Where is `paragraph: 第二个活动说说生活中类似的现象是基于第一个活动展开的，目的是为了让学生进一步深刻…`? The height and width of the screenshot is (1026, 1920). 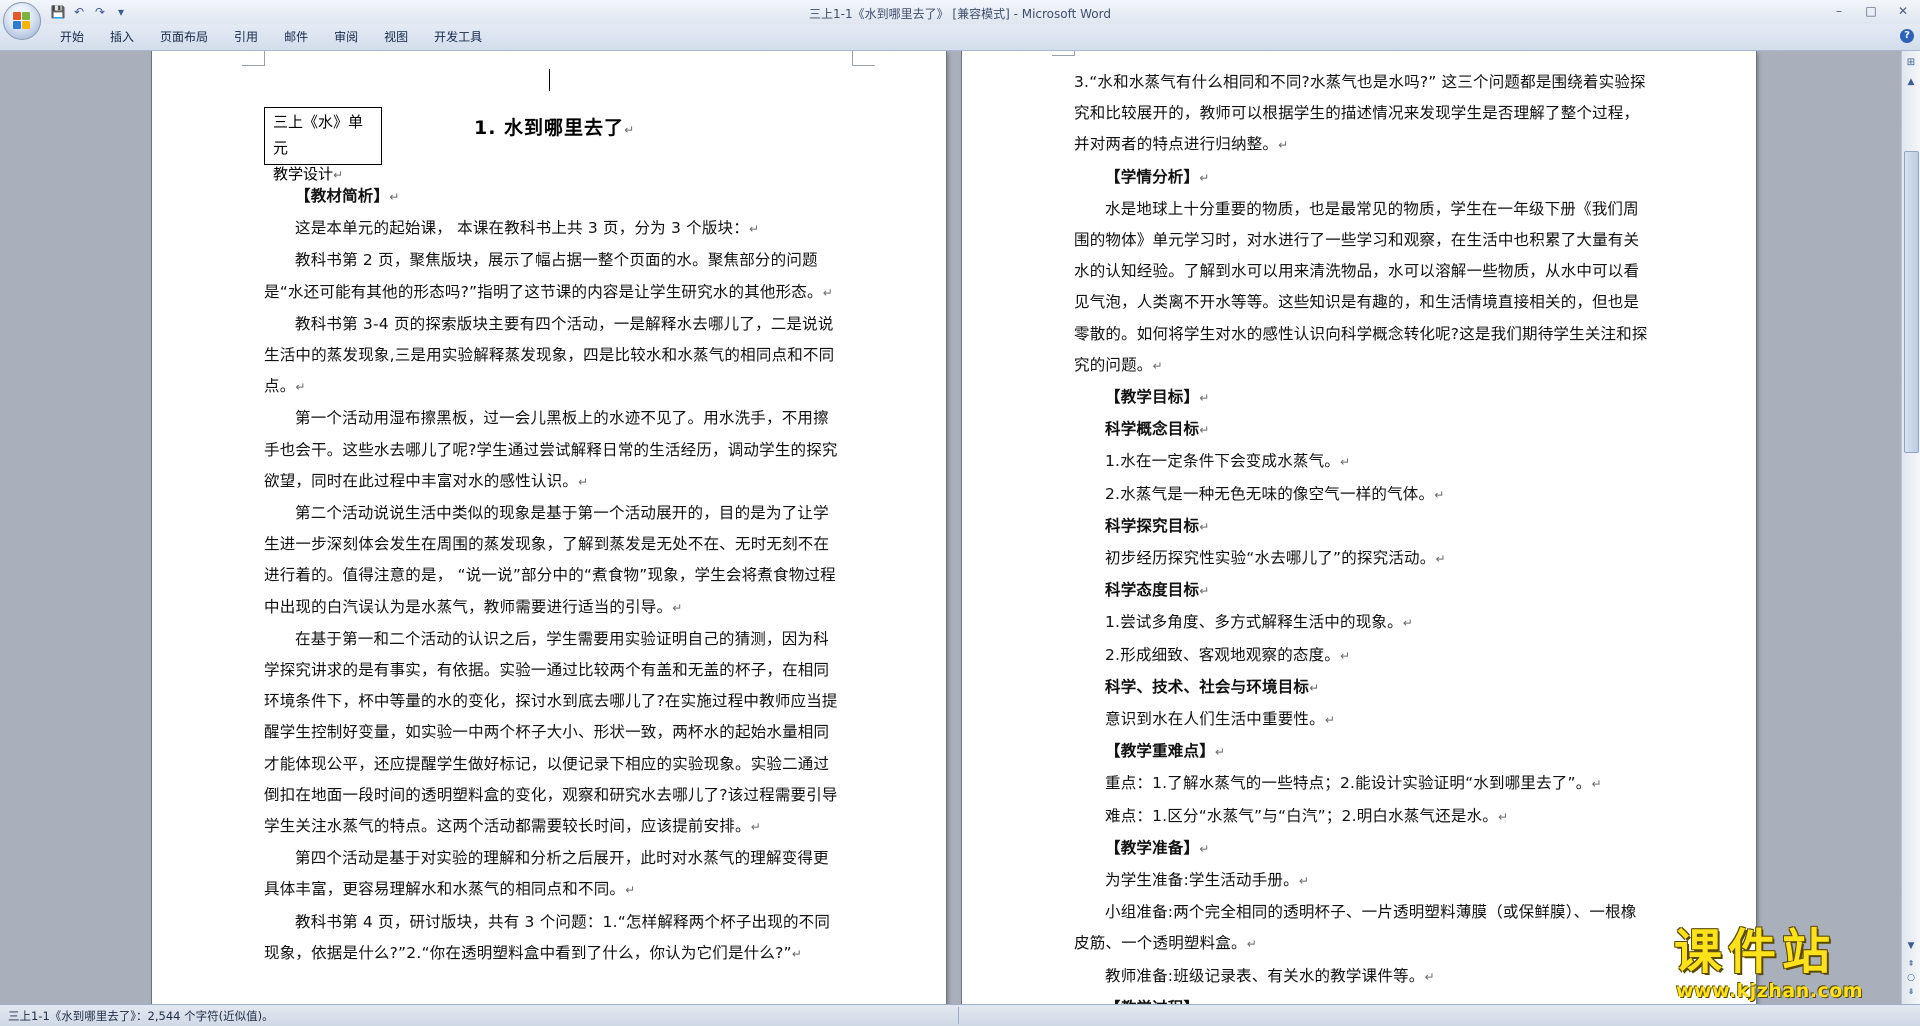 paragraph: 第二个活动说说生活中类似的现象是基于第一个活动展开的，目的是为了让学生进一步深刻… is located at coordinates (554, 561).